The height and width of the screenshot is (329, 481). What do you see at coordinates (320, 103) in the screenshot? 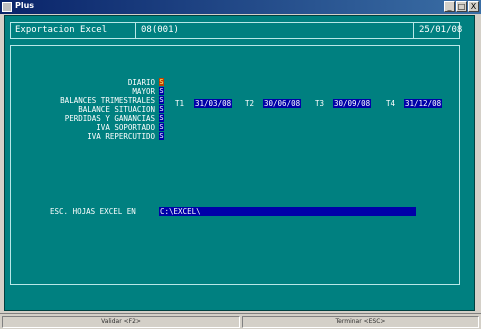
I see `quarter-label-t3: T3` at bounding box center [320, 103].